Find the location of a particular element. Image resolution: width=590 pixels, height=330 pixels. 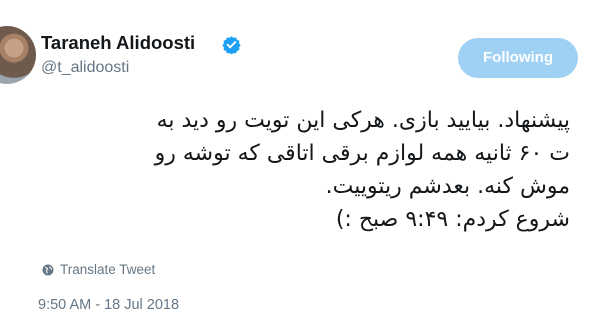

translate-tweet-label: Translate Tweet is located at coordinates (108, 269).